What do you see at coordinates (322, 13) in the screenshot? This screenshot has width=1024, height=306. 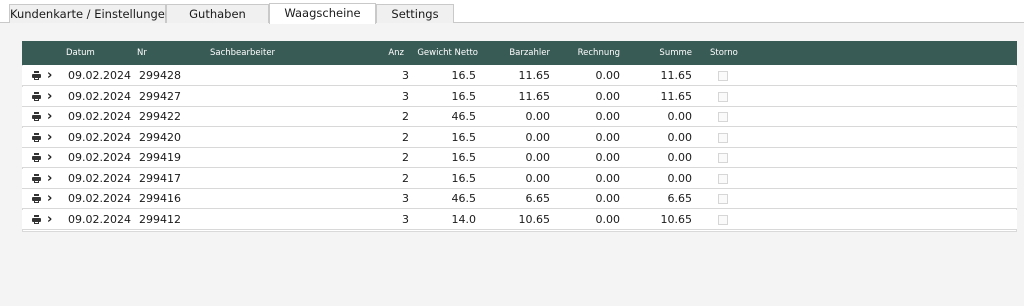 I see `tab-waagscheine: Waagscheine` at bounding box center [322, 13].